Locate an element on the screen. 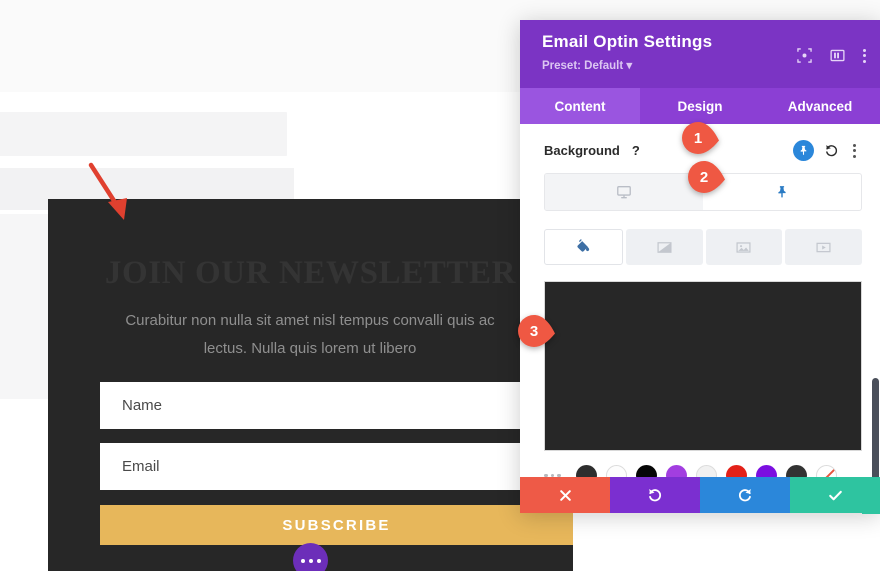 Image resolution: width=880 pixels, height=571 pixels. chevron-down-icon: ▾ is located at coordinates (629, 66).